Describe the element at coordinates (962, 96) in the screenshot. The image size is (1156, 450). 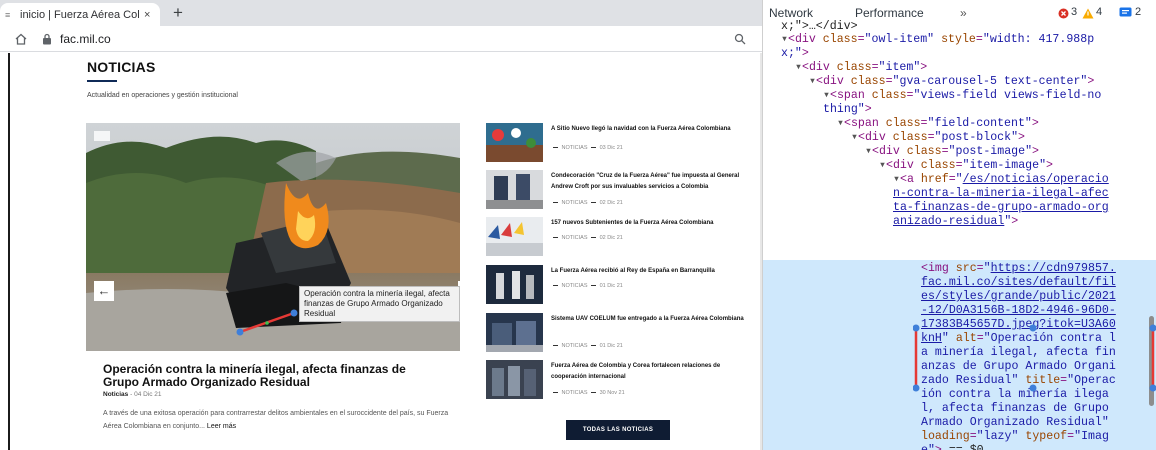
I see `dom-node-line: ▾<span class="views-field views-field-no` at that location.